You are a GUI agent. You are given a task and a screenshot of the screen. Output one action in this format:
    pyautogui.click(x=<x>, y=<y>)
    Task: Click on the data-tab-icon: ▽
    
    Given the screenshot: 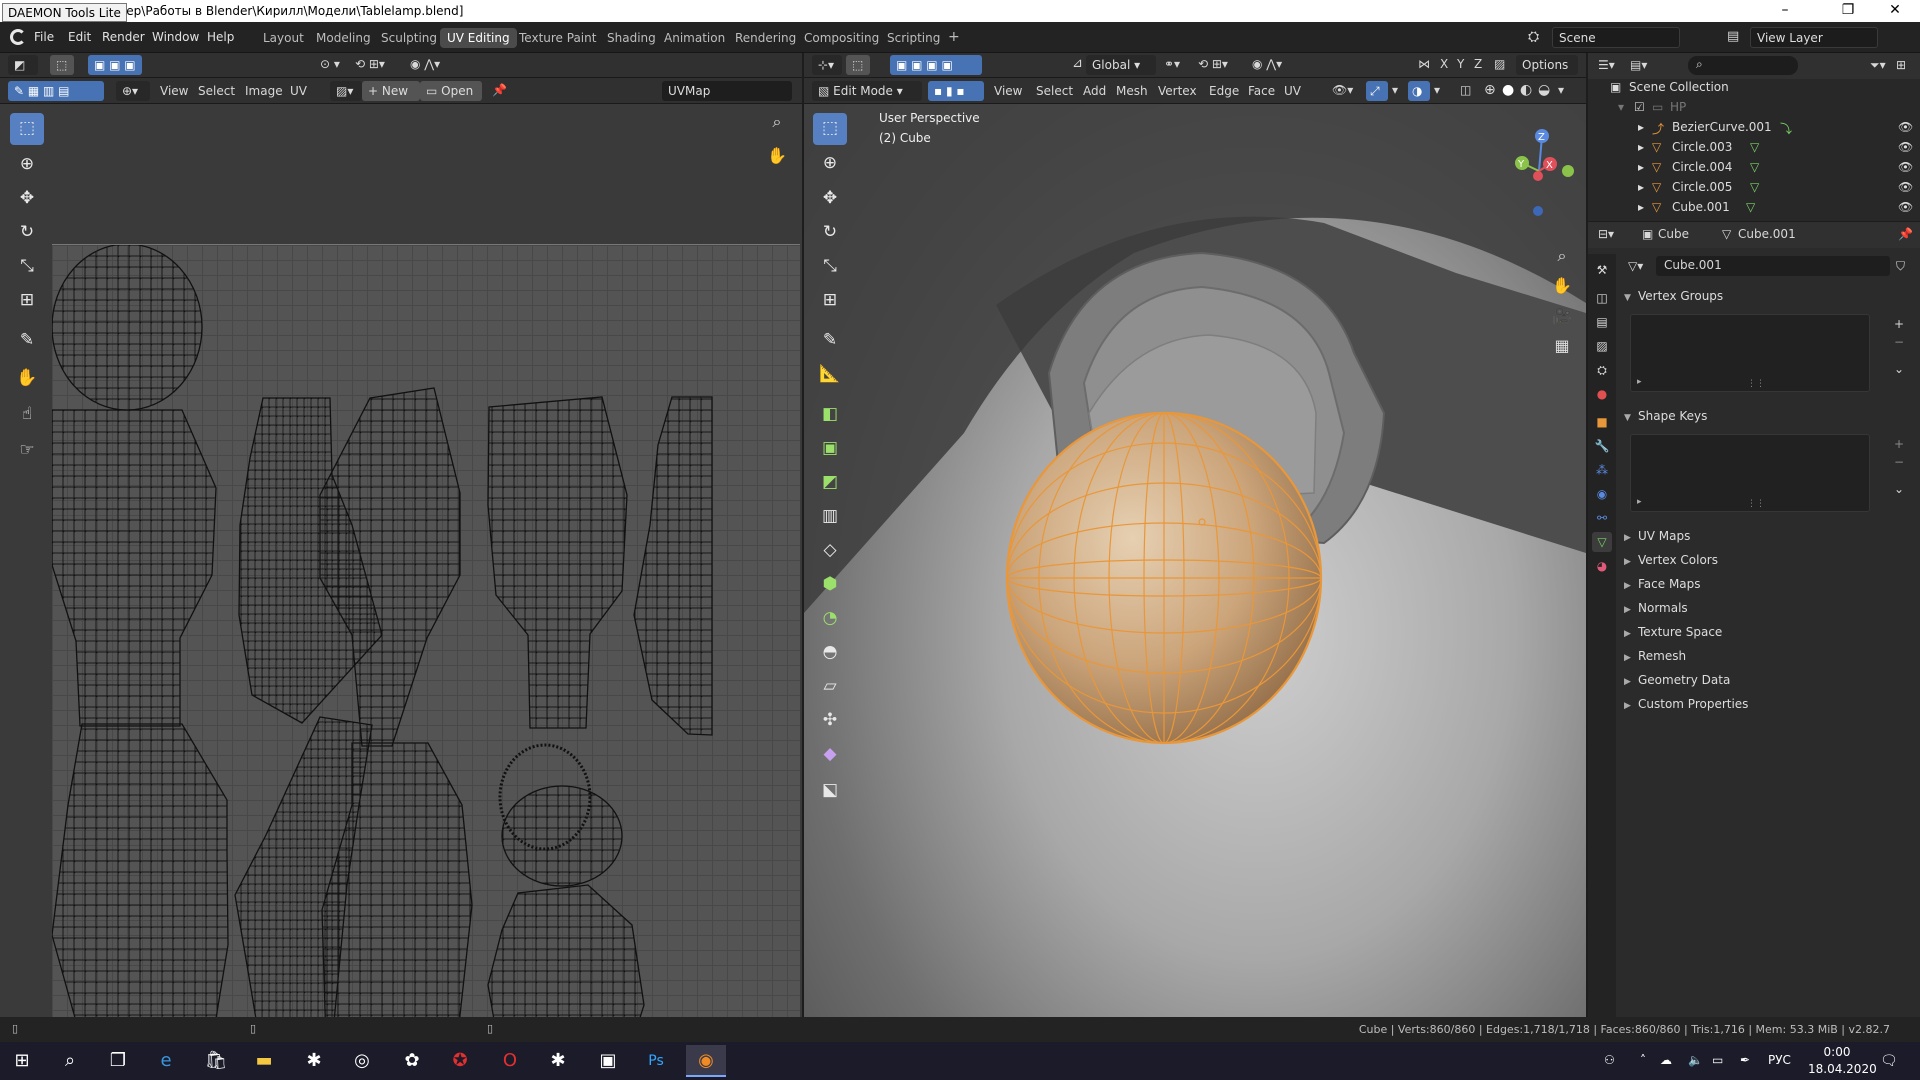 What is the action you would take?
    pyautogui.click(x=1602, y=542)
    